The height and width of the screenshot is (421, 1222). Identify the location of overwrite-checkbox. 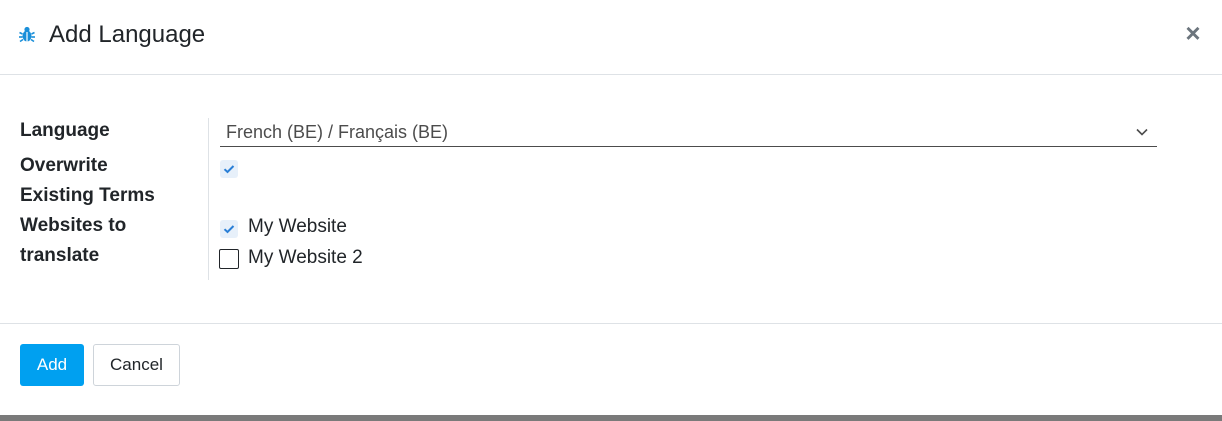
(229, 169).